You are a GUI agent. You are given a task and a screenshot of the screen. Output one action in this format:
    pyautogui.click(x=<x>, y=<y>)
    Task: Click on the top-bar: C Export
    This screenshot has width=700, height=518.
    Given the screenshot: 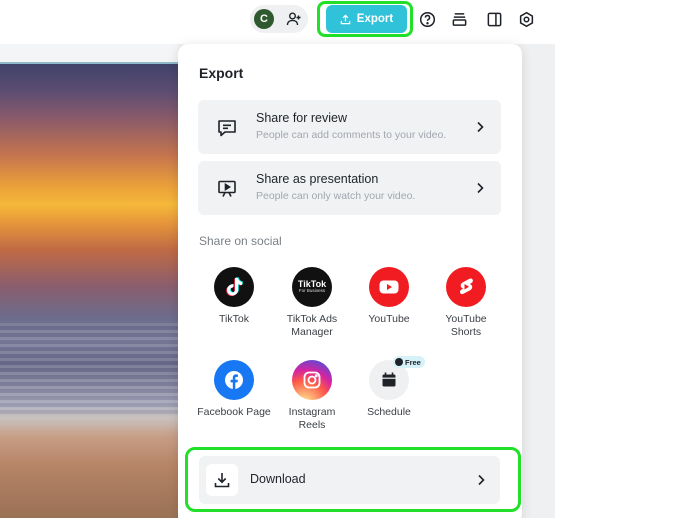 What is the action you would take?
    pyautogui.click(x=350, y=22)
    